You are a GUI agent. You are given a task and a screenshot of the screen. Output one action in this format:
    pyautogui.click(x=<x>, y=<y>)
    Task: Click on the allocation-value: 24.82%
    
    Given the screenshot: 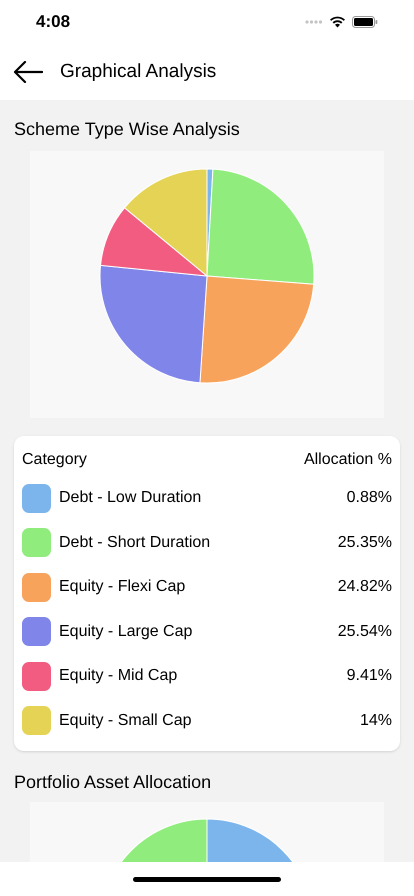 What is the action you would take?
    pyautogui.click(x=365, y=587)
    